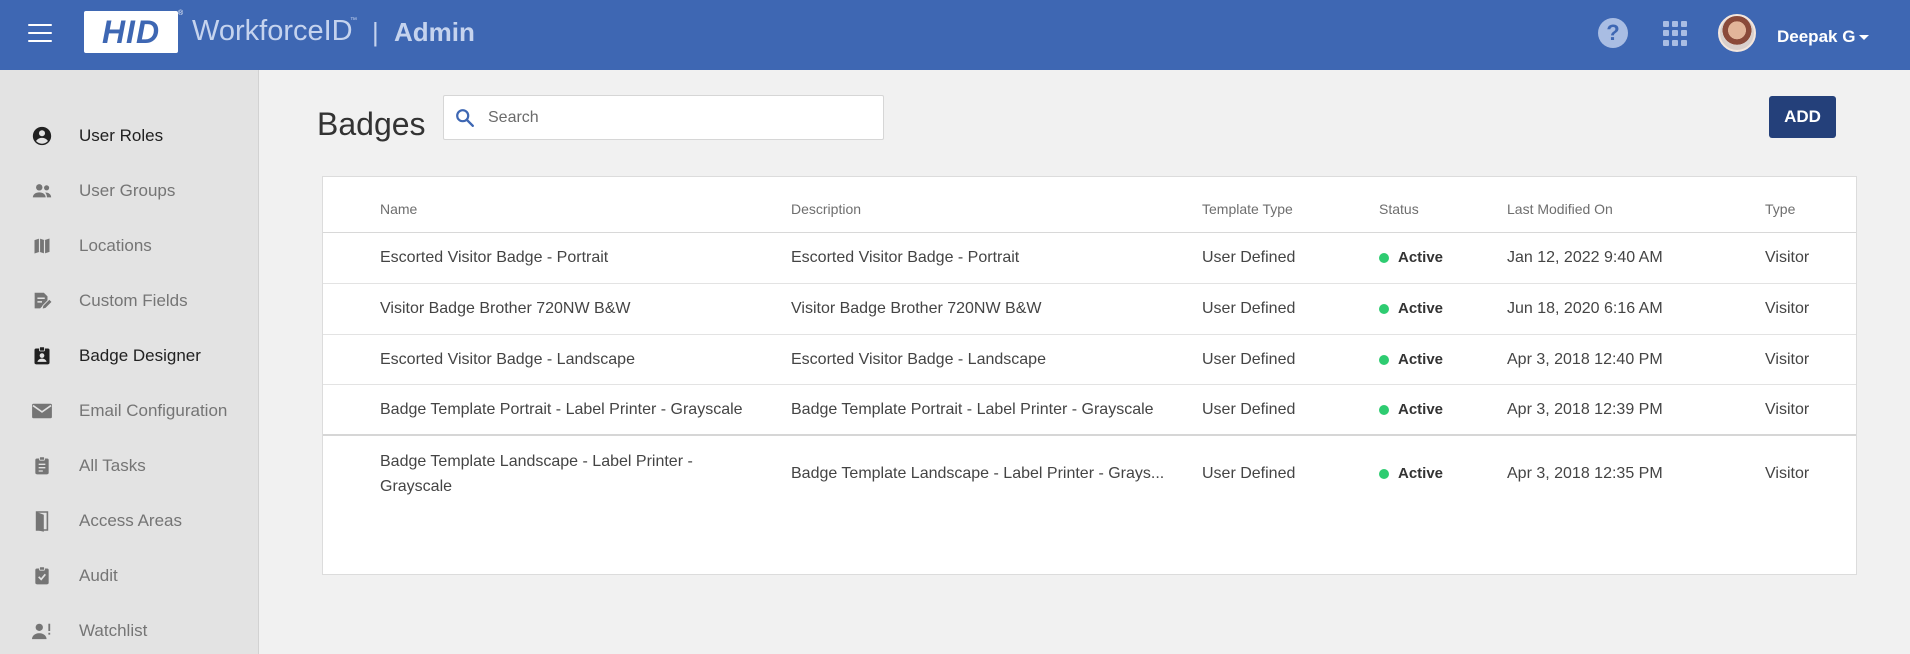 This screenshot has width=1910, height=654. Describe the element at coordinates (153, 410) in the screenshot. I see `sidebar-item-label: Email Configuration` at that location.